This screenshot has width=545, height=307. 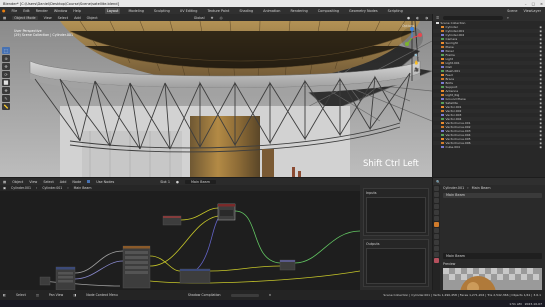 What do you see at coordinates (436, 200) in the screenshot?
I see `output-tab-icon` at bounding box center [436, 200].